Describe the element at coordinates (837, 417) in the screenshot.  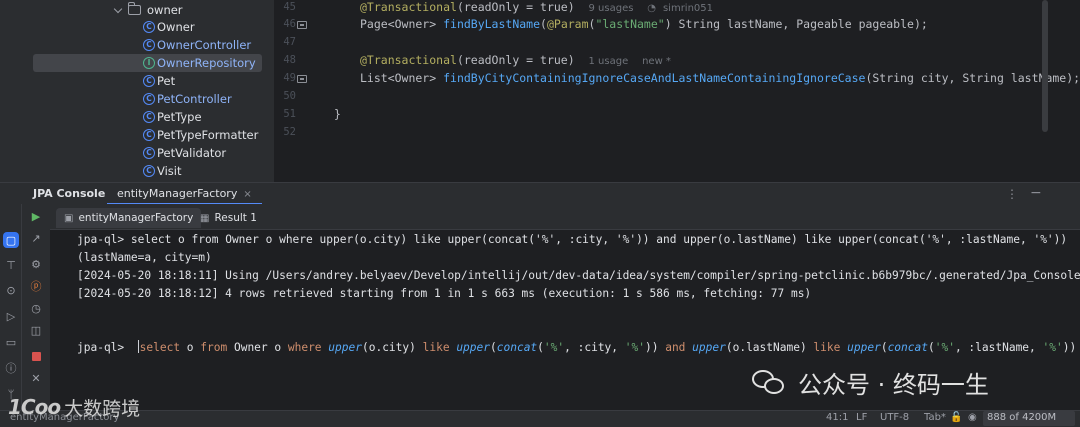
I see `caret-position: 41:1` at that location.